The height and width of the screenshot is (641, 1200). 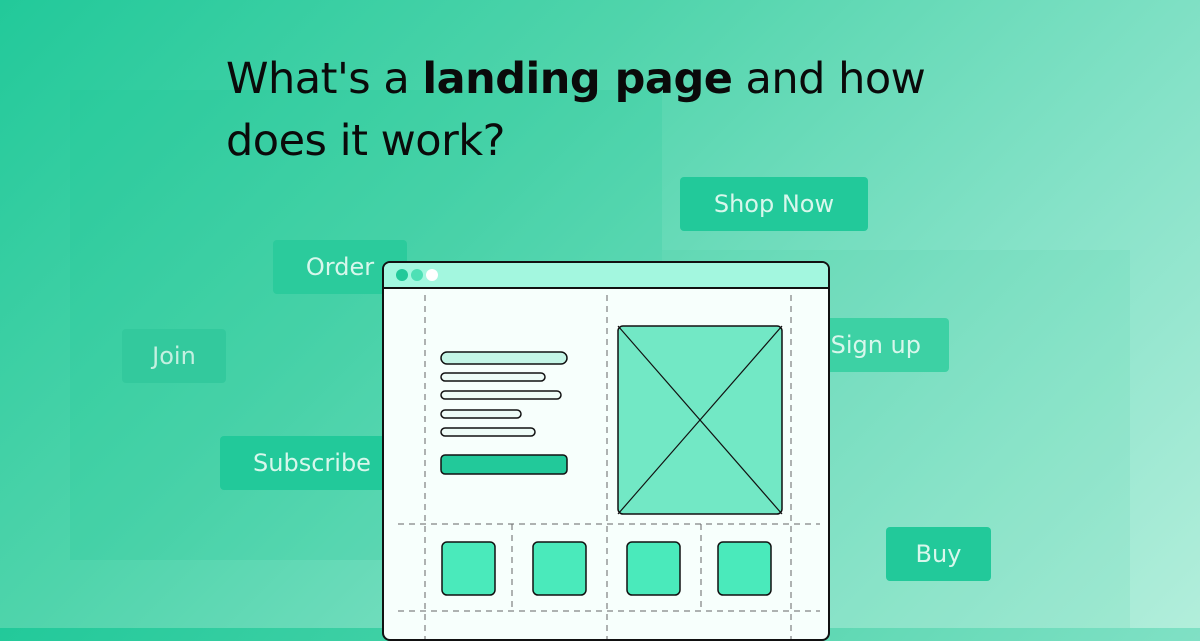 What do you see at coordinates (174, 356) in the screenshot?
I see `join-button: Join` at bounding box center [174, 356].